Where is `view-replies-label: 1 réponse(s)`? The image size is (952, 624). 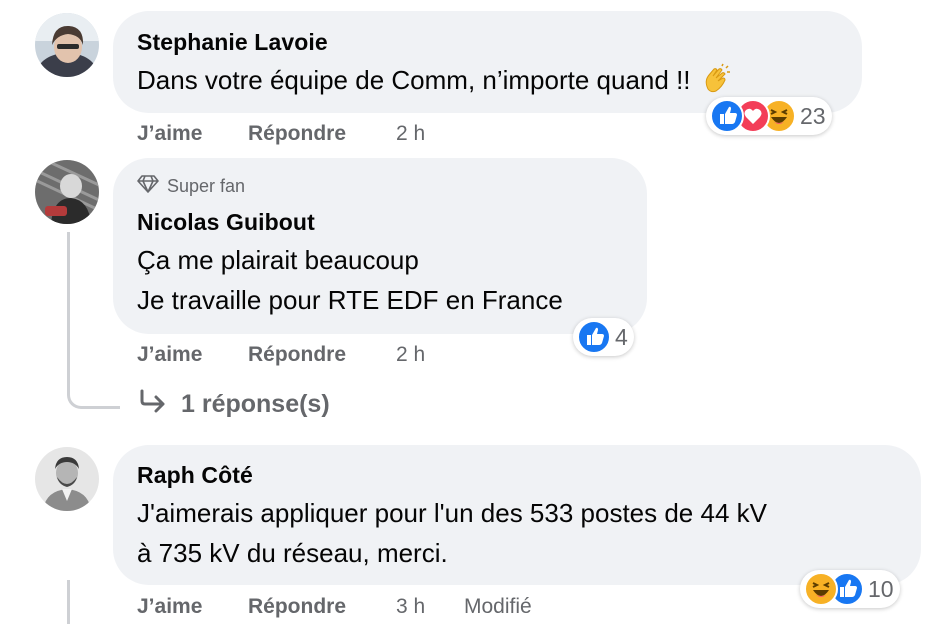
view-replies-label: 1 réponse(s) is located at coordinates (255, 404).